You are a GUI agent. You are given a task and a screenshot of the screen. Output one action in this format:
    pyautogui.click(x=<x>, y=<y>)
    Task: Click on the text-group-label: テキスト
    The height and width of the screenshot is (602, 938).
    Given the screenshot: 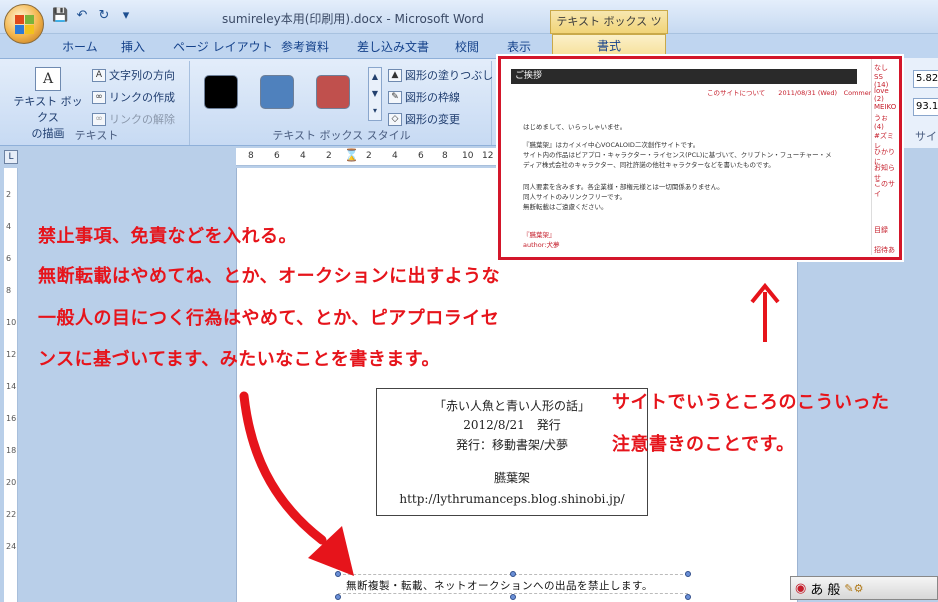 What is the action you would take?
    pyautogui.click(x=96, y=135)
    